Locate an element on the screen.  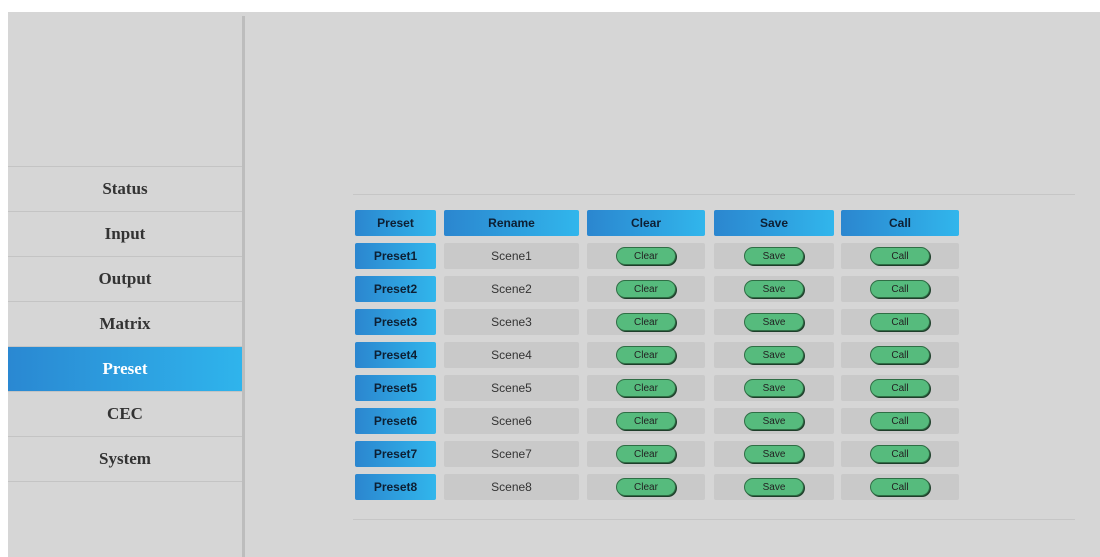
save-preset-1-button: Save is located at coordinates (774, 256).